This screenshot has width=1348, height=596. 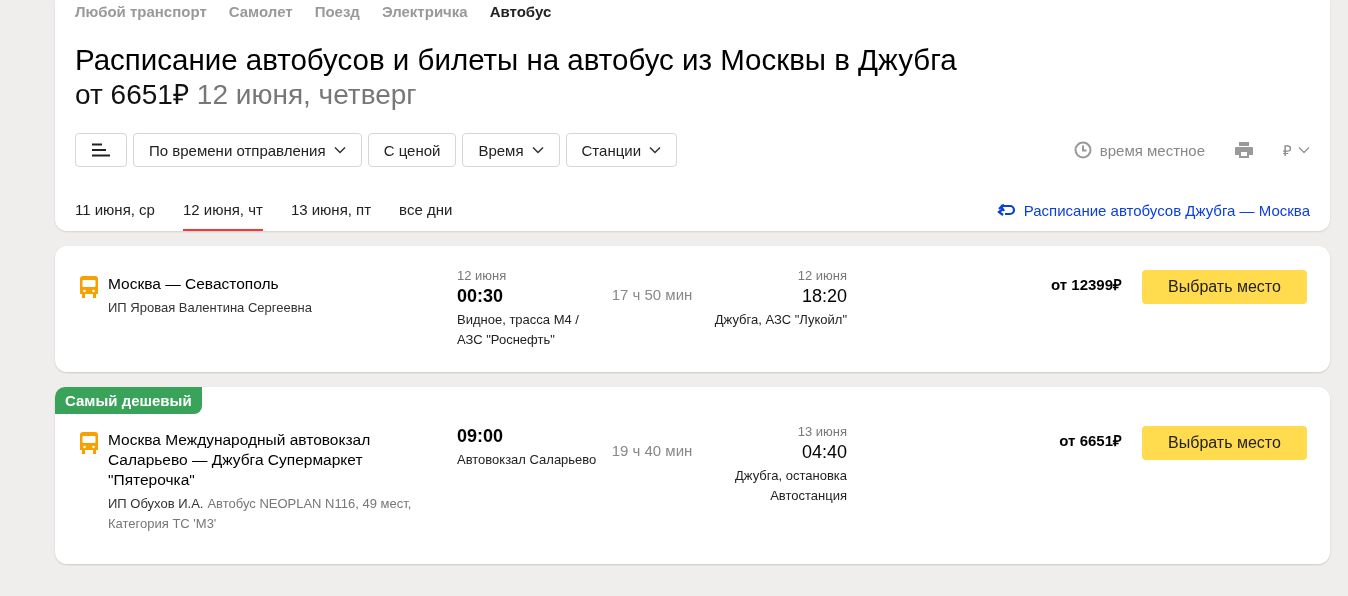 I want to click on printer-icon, so click(x=1244, y=150).